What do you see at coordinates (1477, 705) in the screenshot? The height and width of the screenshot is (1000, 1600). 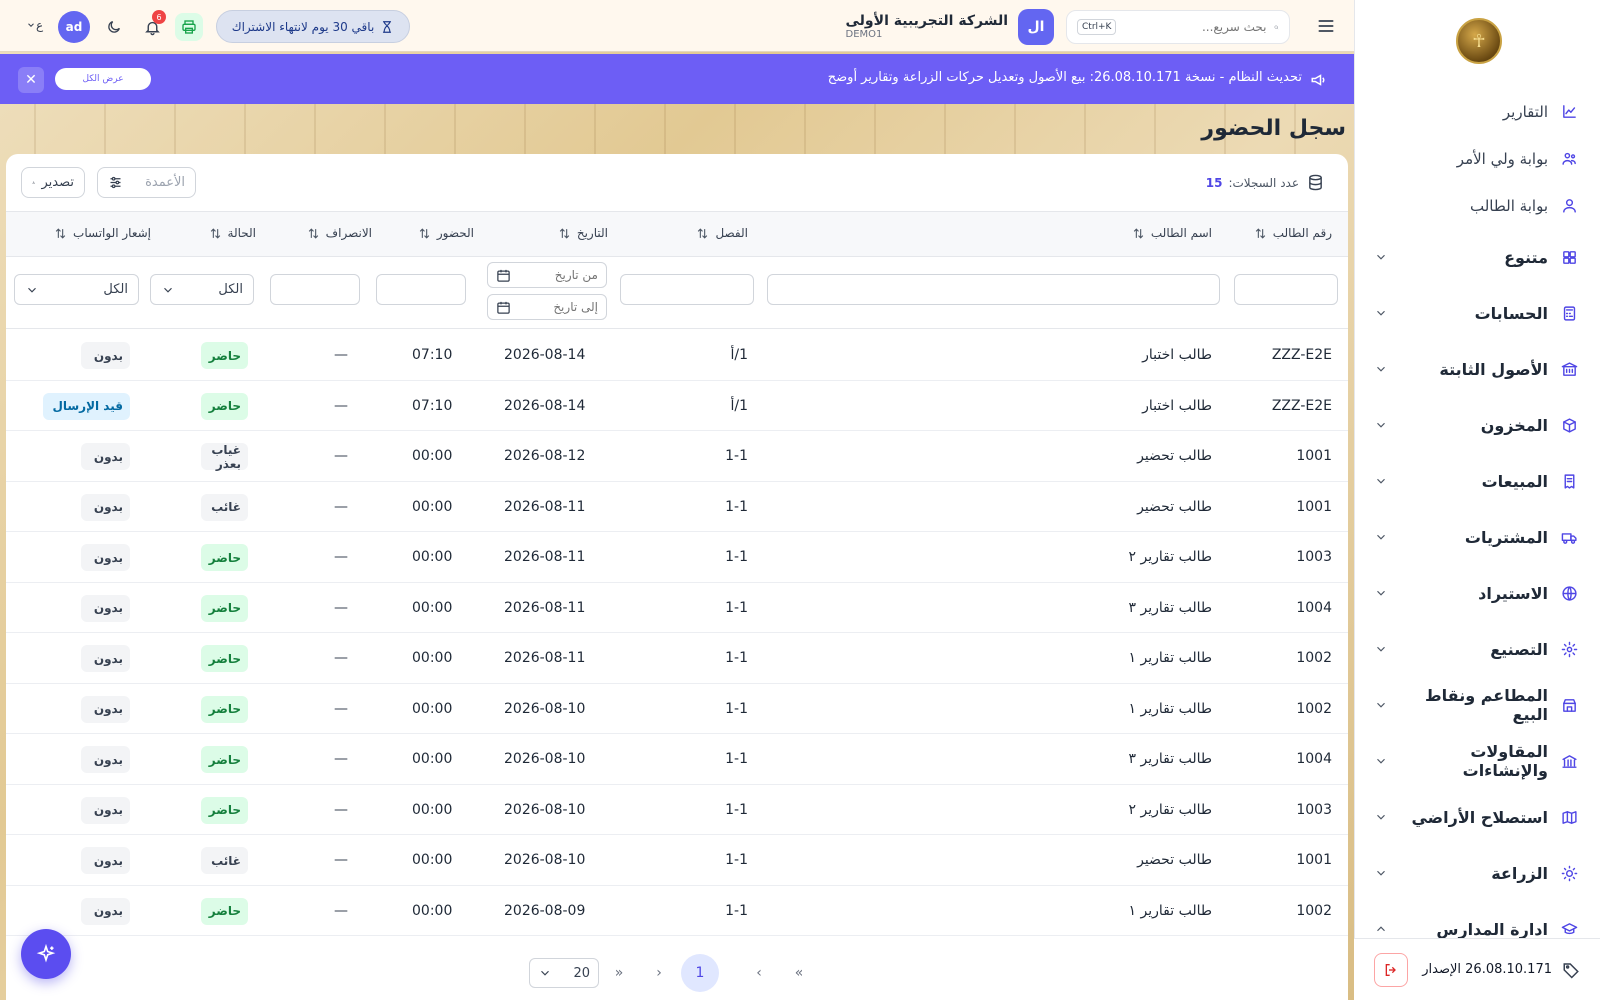 I see `sidebar-group-8: المطاعم ونقاط البيع` at bounding box center [1477, 705].